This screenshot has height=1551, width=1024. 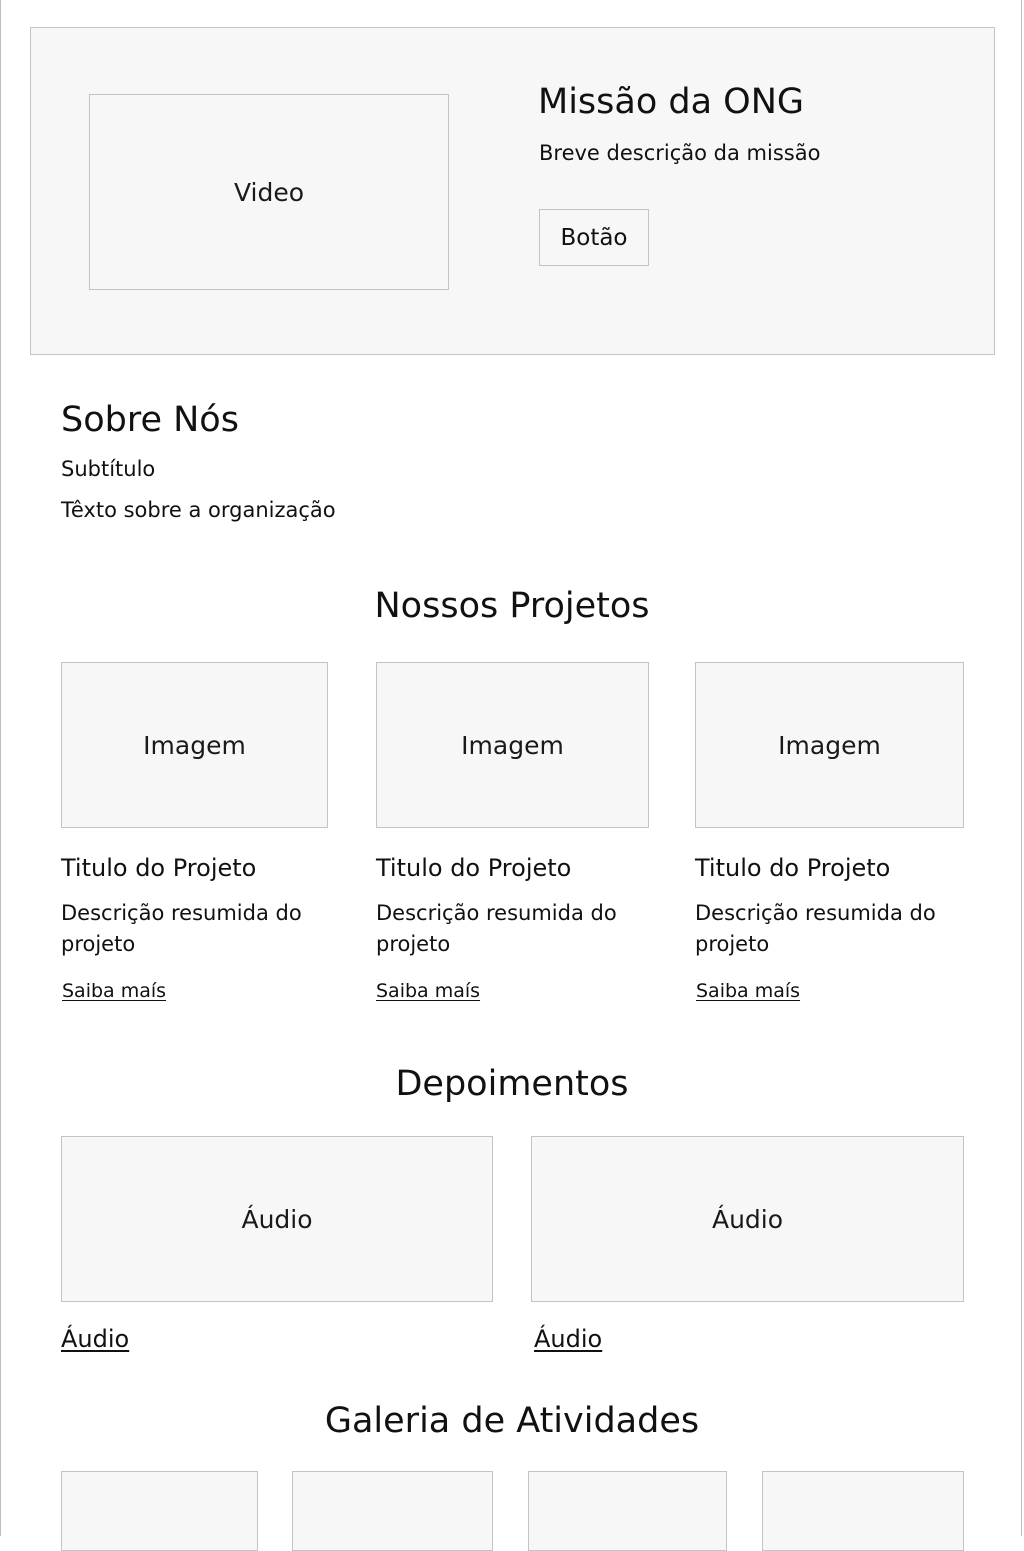 I want to click on about-title: Sobre Nós, so click(x=150, y=420).